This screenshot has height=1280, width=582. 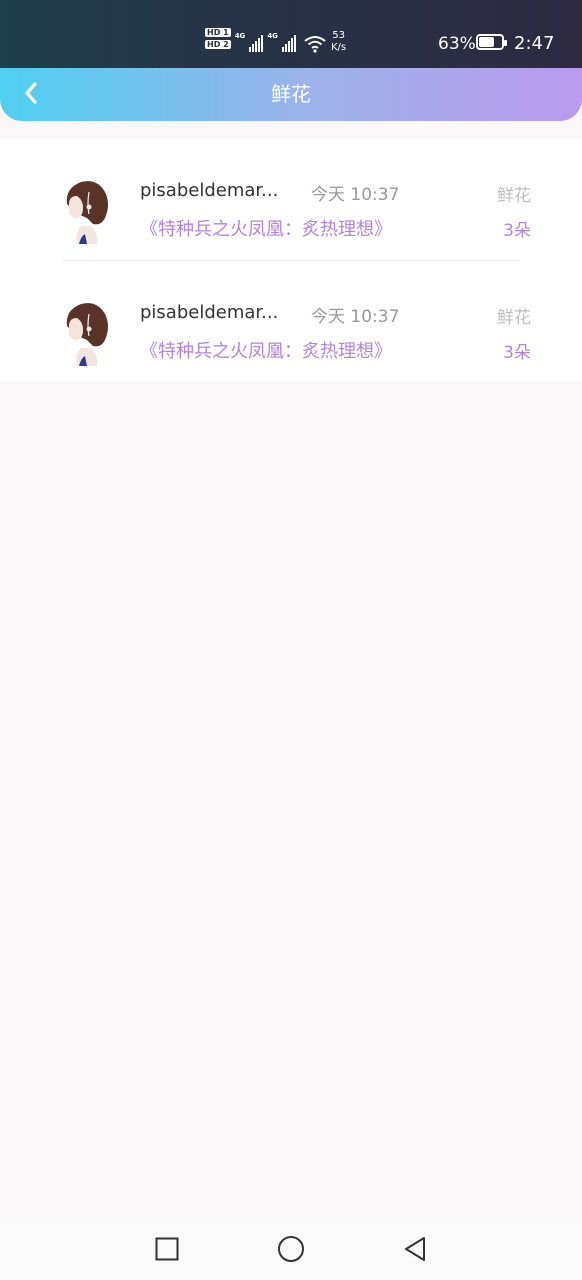 I want to click on page-title: 鲜花, so click(x=291, y=94).